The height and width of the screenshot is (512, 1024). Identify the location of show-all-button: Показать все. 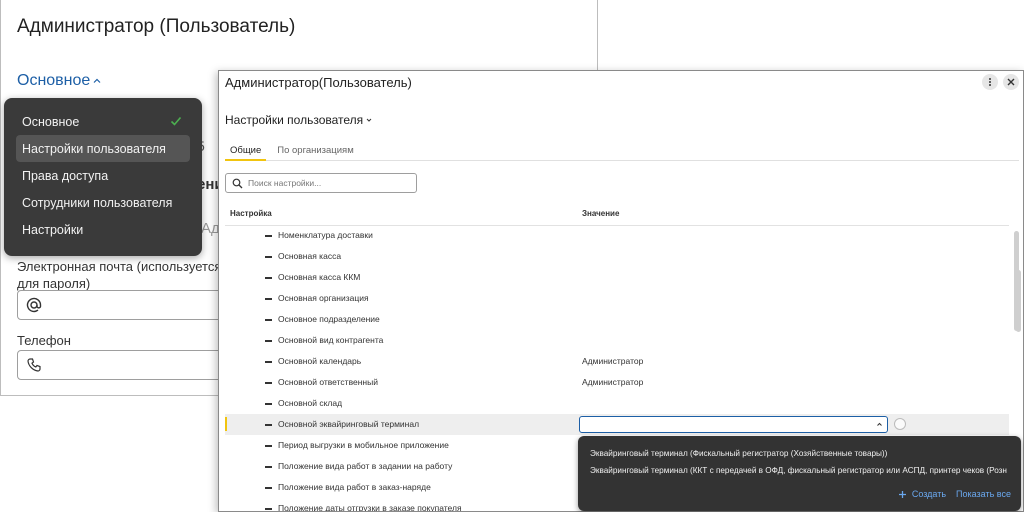
(983, 494).